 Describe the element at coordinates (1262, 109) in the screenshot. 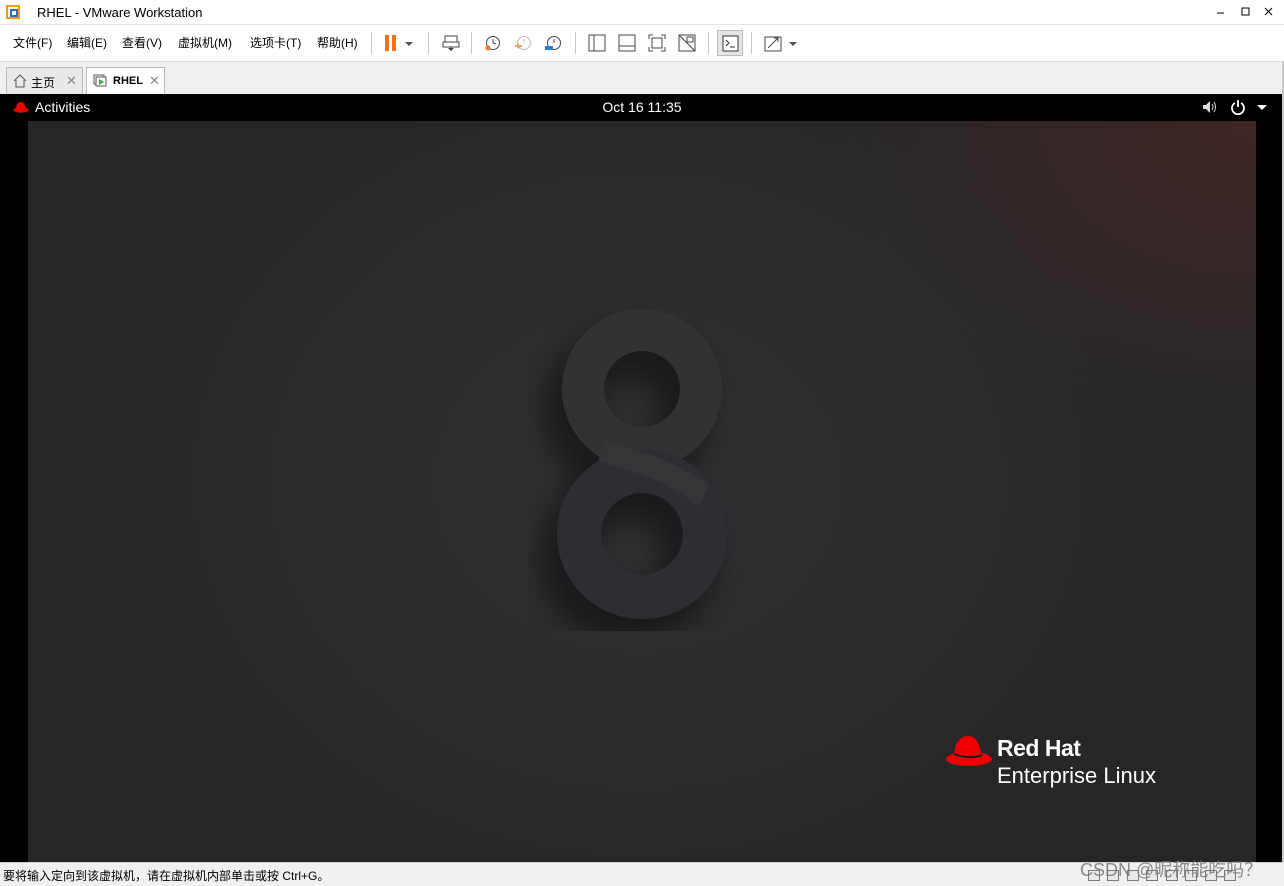

I see `menu-arrow-icon` at that location.